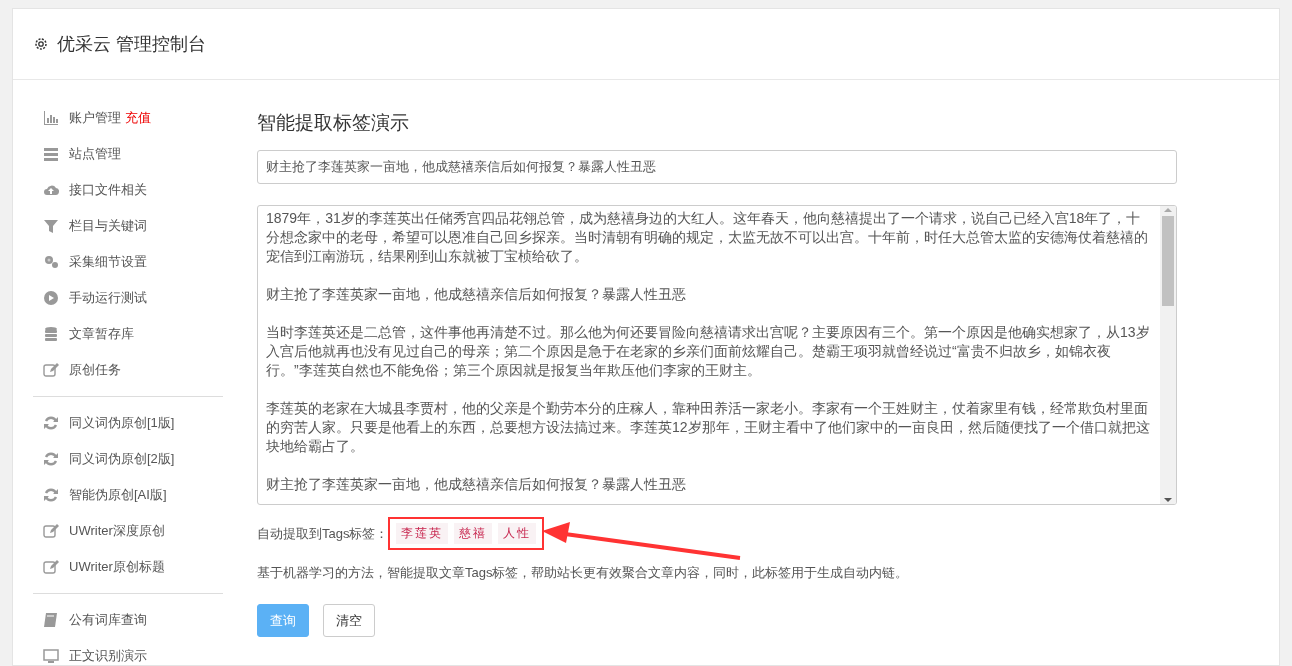 The image size is (1292, 666). I want to click on sidebar-link: 接口文件相关, so click(108, 190).